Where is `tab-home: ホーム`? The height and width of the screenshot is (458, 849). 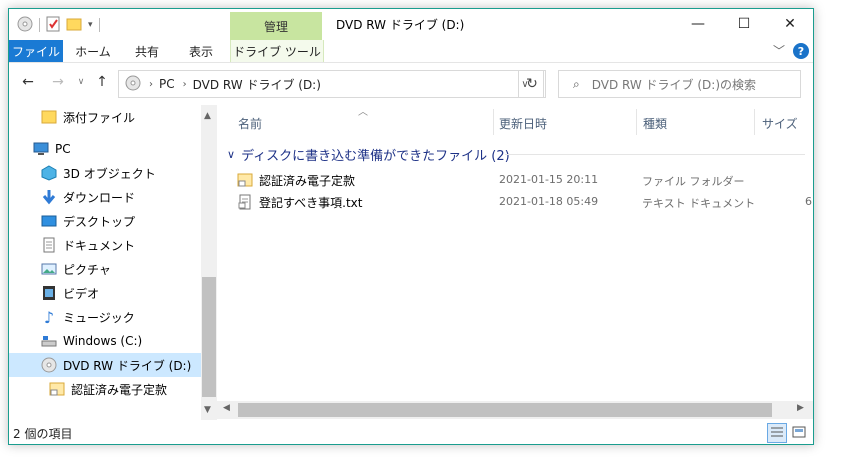 tab-home: ホーム is located at coordinates (93, 51).